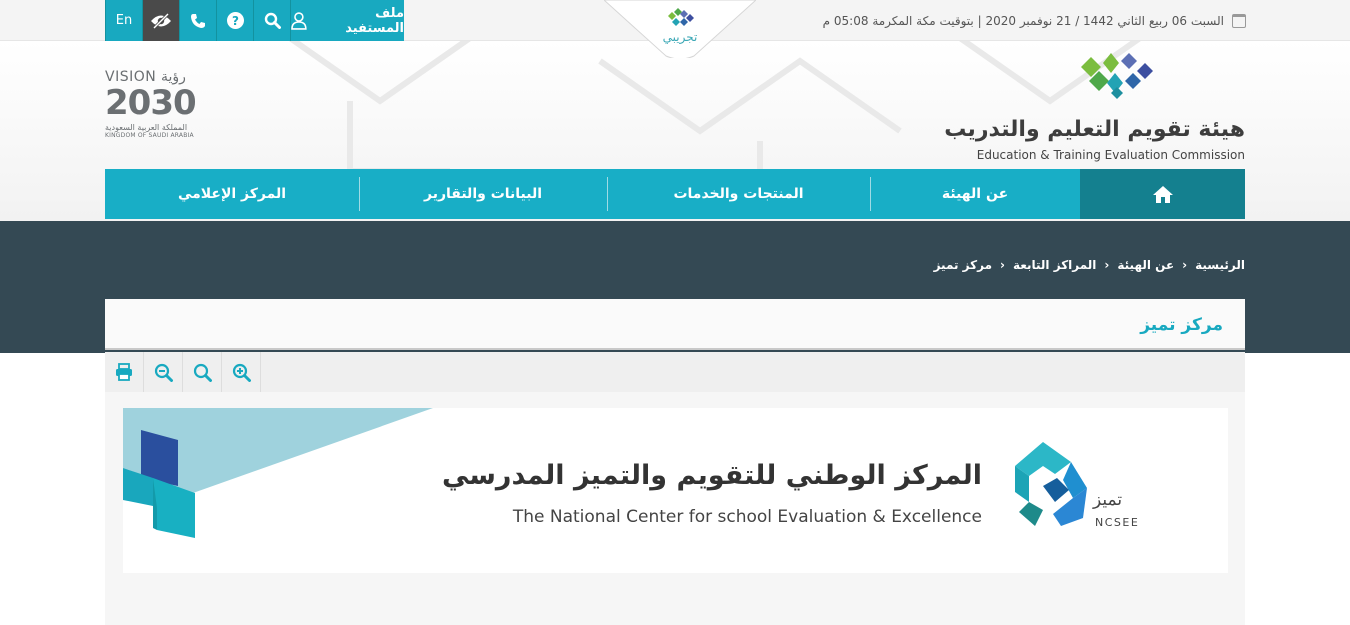 This screenshot has height=625, width=1350. I want to click on profile-button: ملف المستفيد, so click(347, 20).